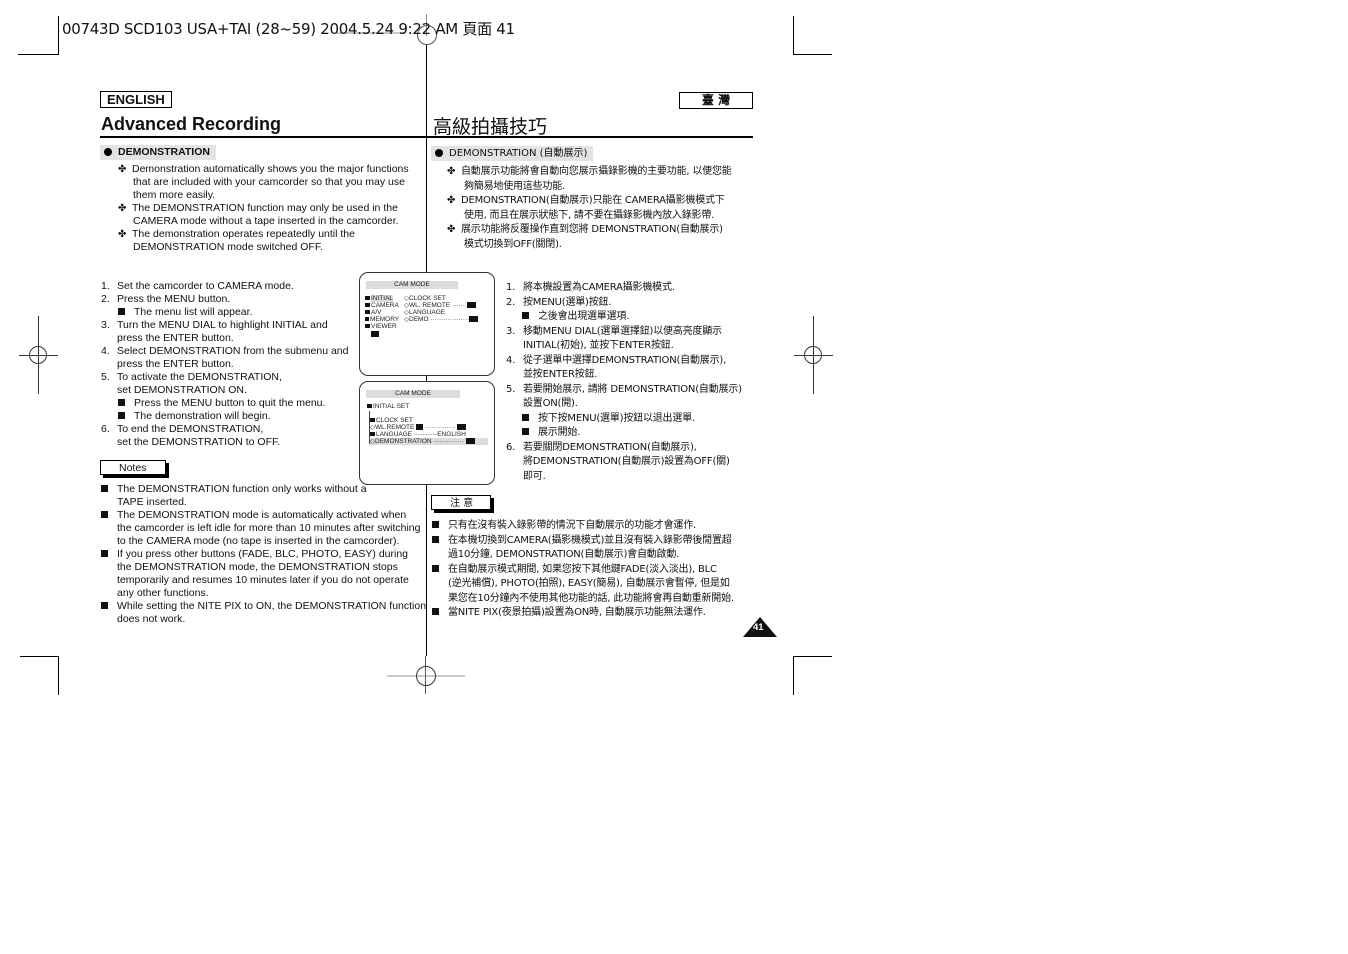  Describe the element at coordinates (199, 442) in the screenshot. I see `step-item-cont: set the DEMONSTRATION to OFF.` at that location.